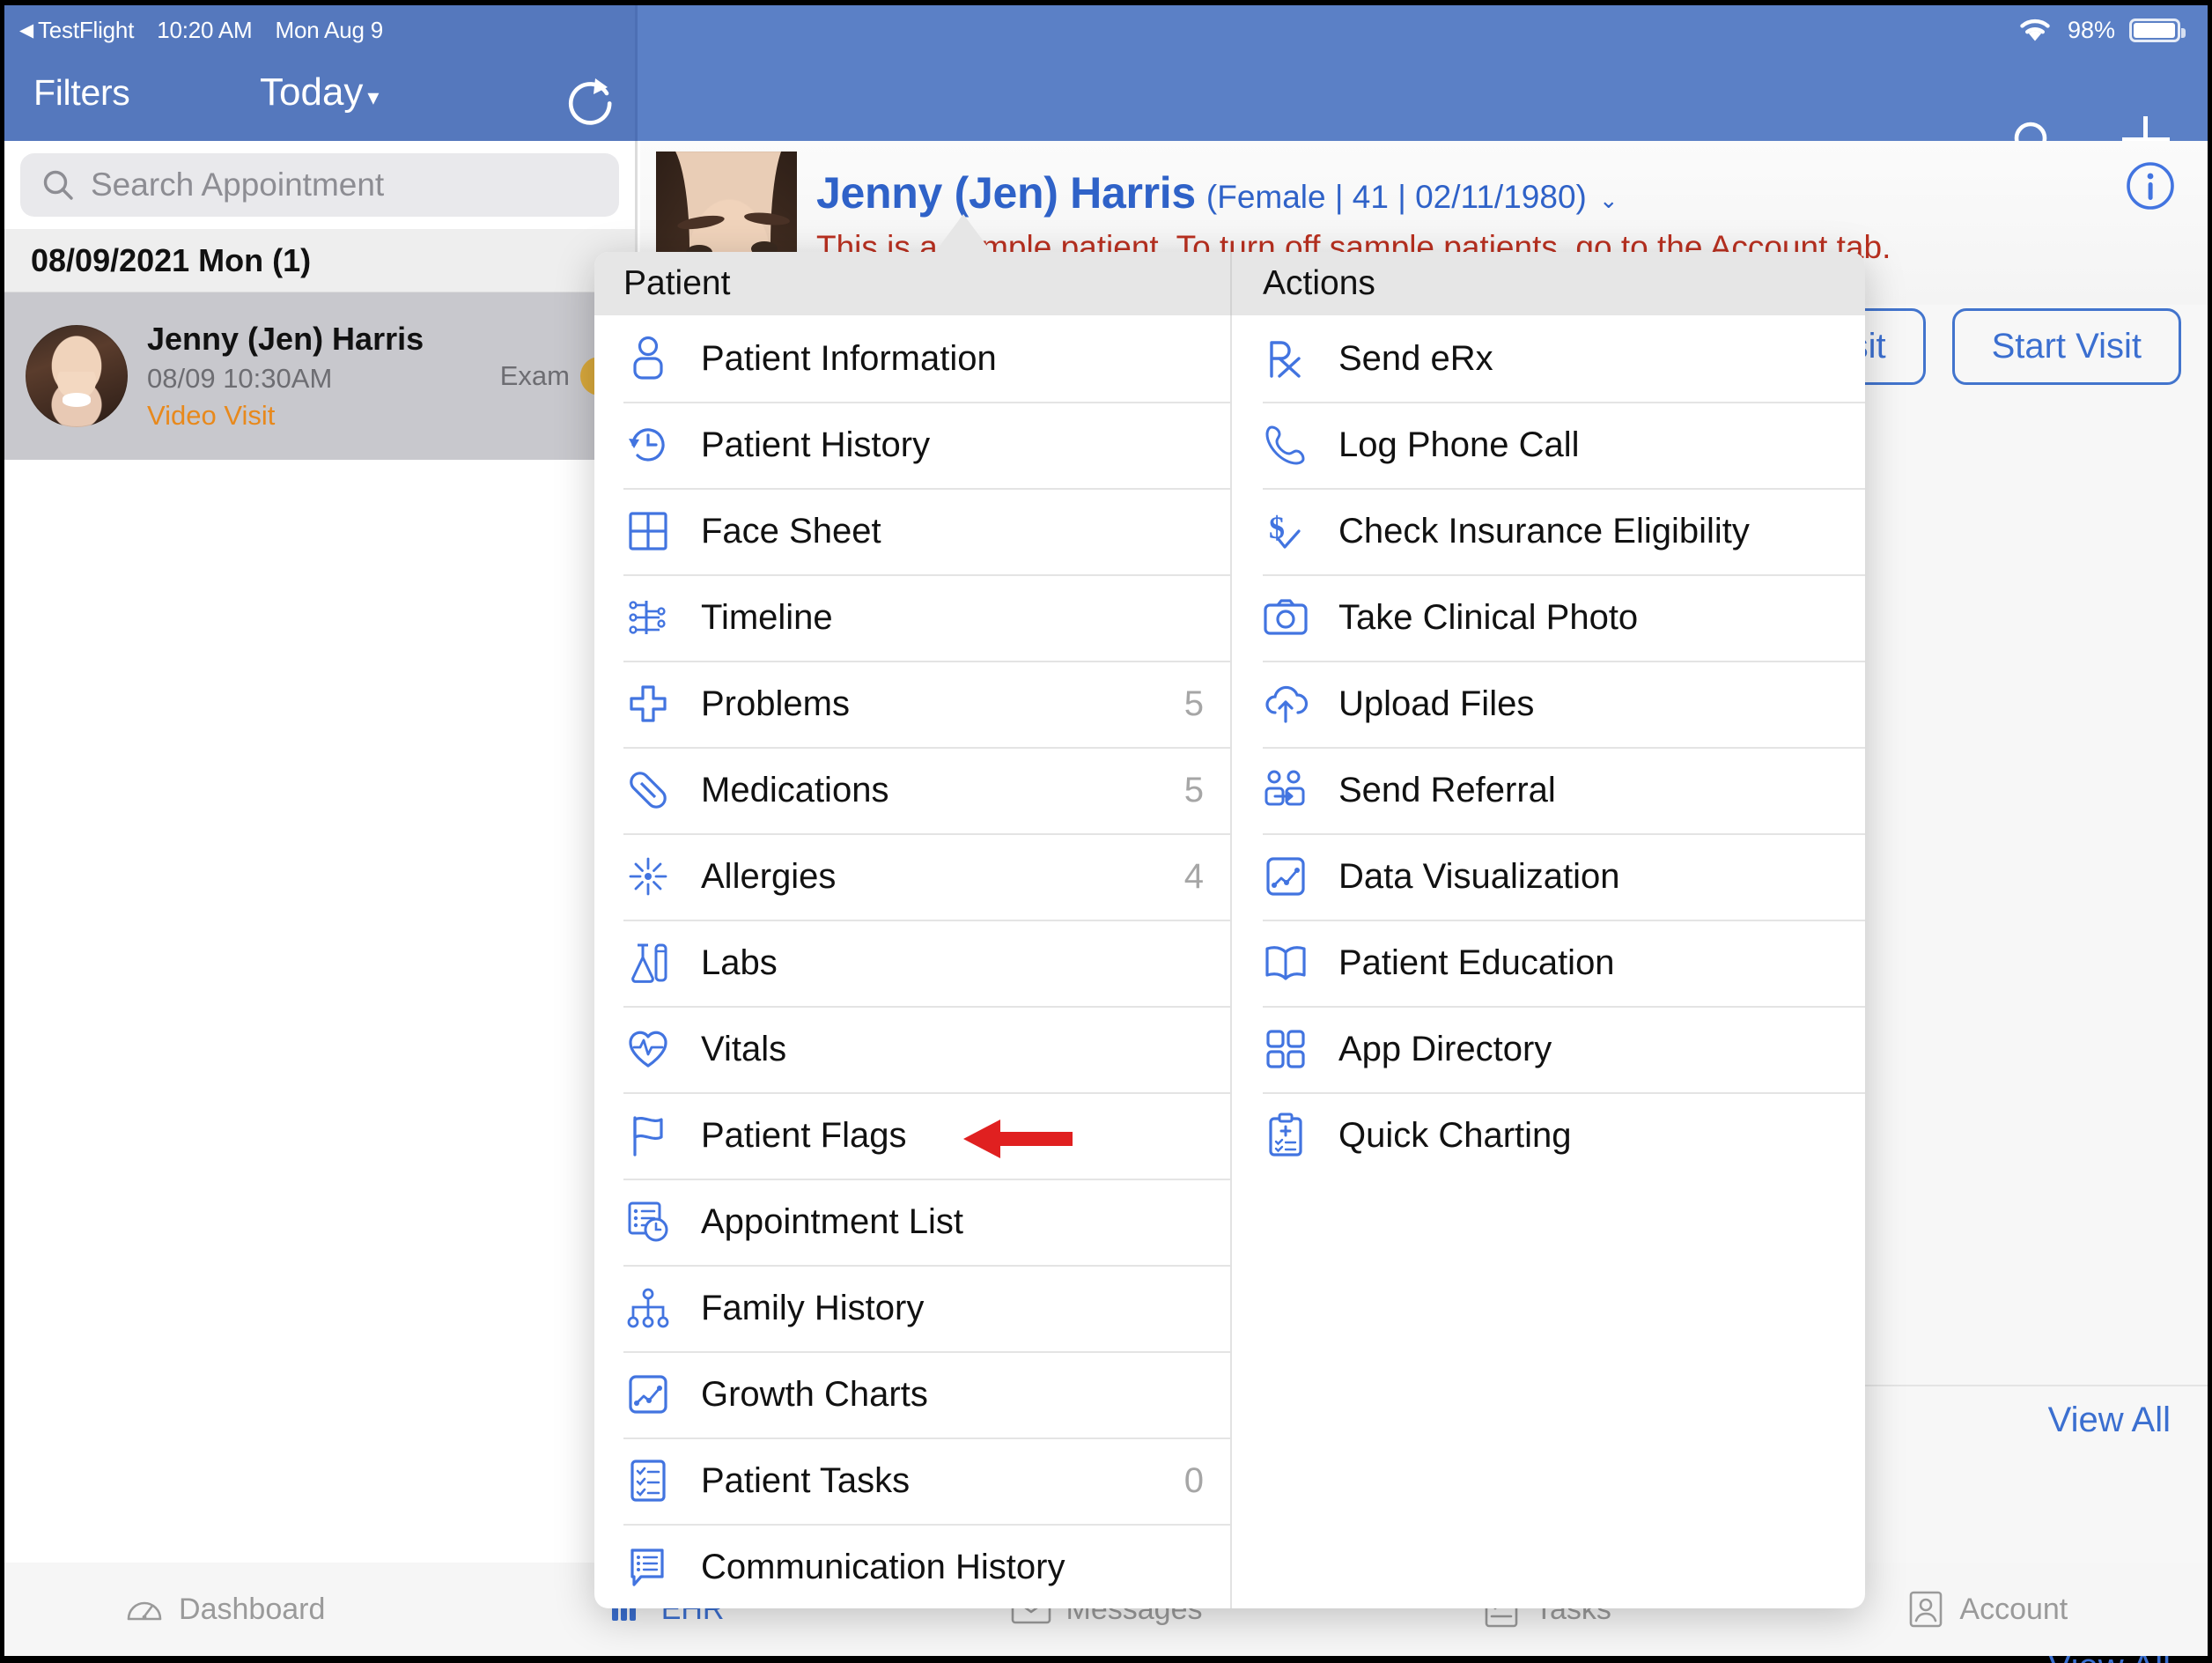 Image resolution: width=2212 pixels, height=1663 pixels. I want to click on menu-item-data-visualization: Data Visualization, so click(1548, 876).